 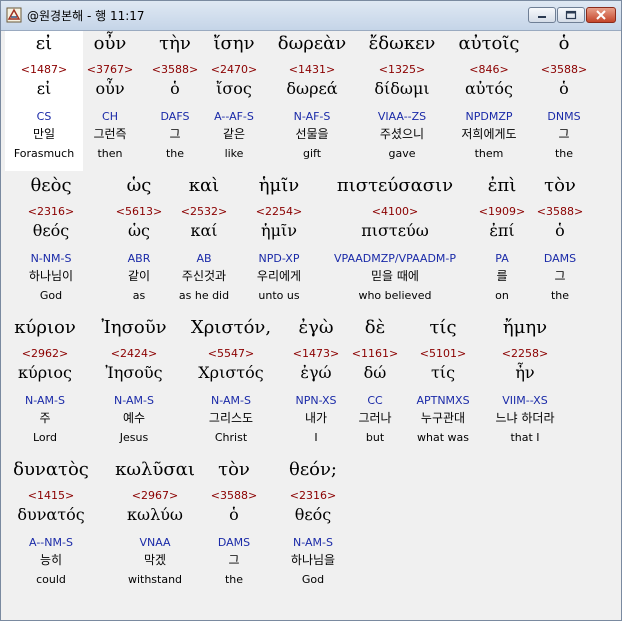 I want to click on word-cell: θεὸς <2316> θεός N-NM-S 하나님이 God, so click(x=51, y=243).